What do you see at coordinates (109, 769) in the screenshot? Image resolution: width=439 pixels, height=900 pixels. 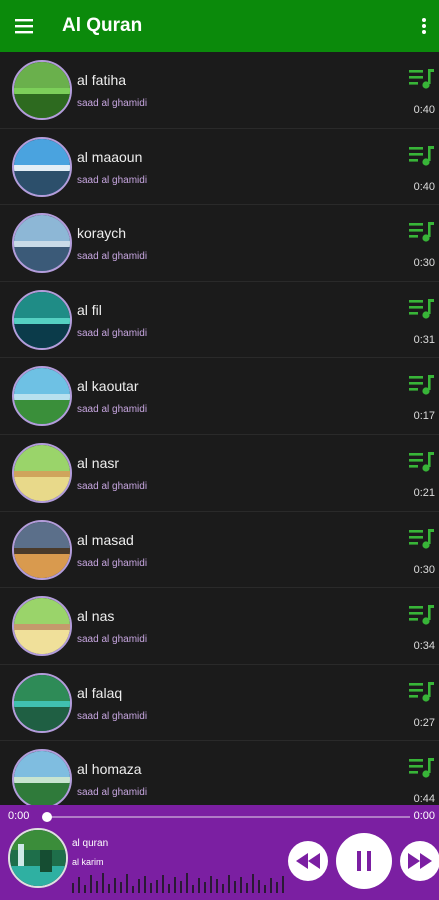 I see `track-name: al homaza` at bounding box center [109, 769].